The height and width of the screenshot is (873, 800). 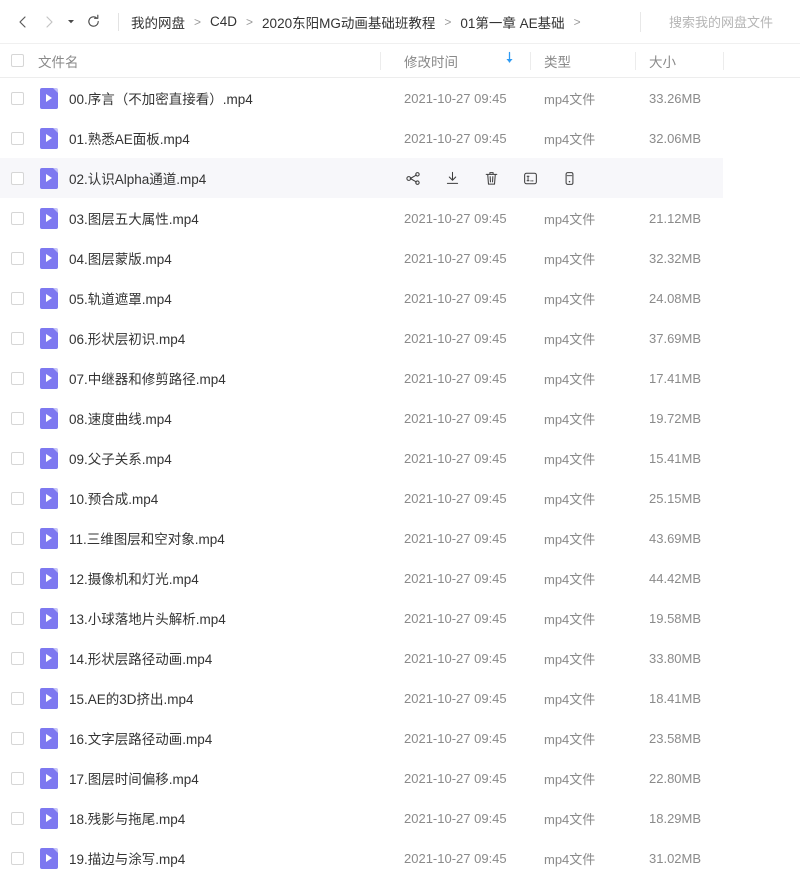 I want to click on refresh-button, so click(x=93, y=22).